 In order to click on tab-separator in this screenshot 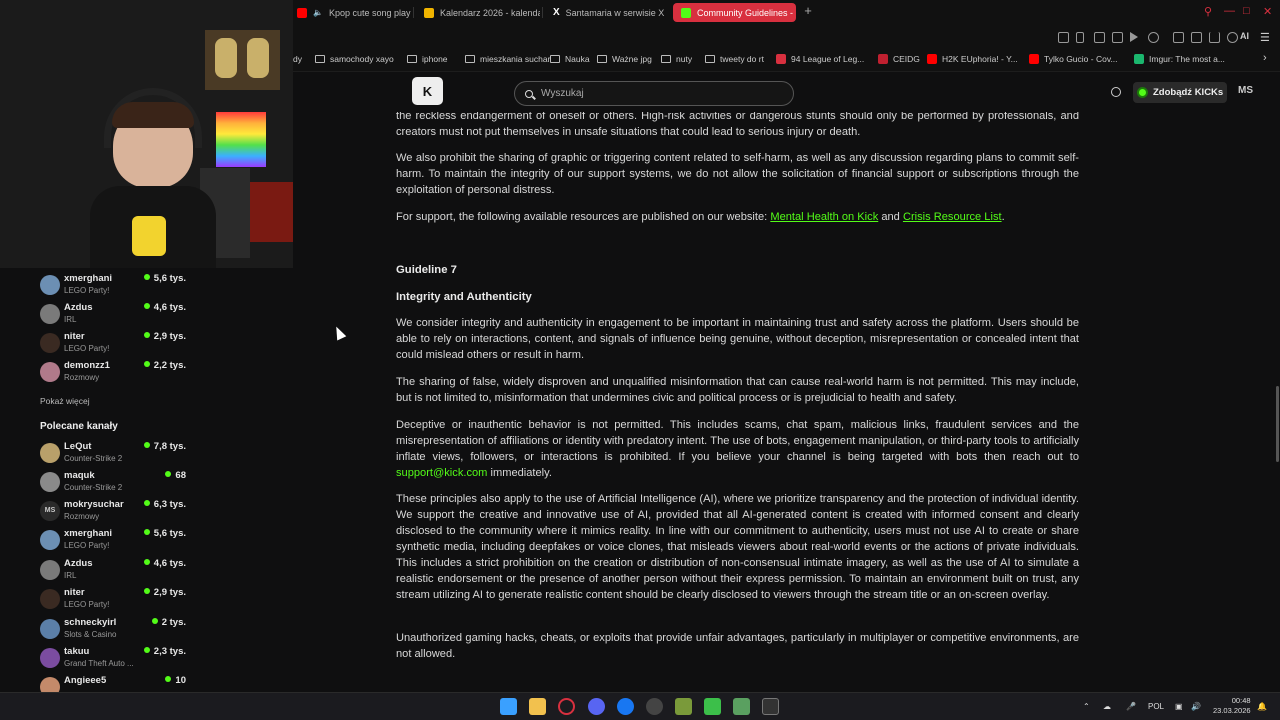, I will do `click(413, 12)`.